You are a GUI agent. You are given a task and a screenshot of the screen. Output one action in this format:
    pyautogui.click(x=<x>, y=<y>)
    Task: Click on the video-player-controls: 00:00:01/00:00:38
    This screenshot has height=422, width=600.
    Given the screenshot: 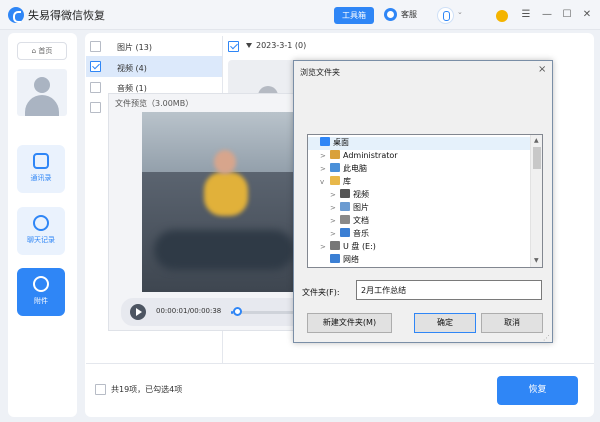 What is the action you would take?
    pyautogui.click(x=214, y=312)
    